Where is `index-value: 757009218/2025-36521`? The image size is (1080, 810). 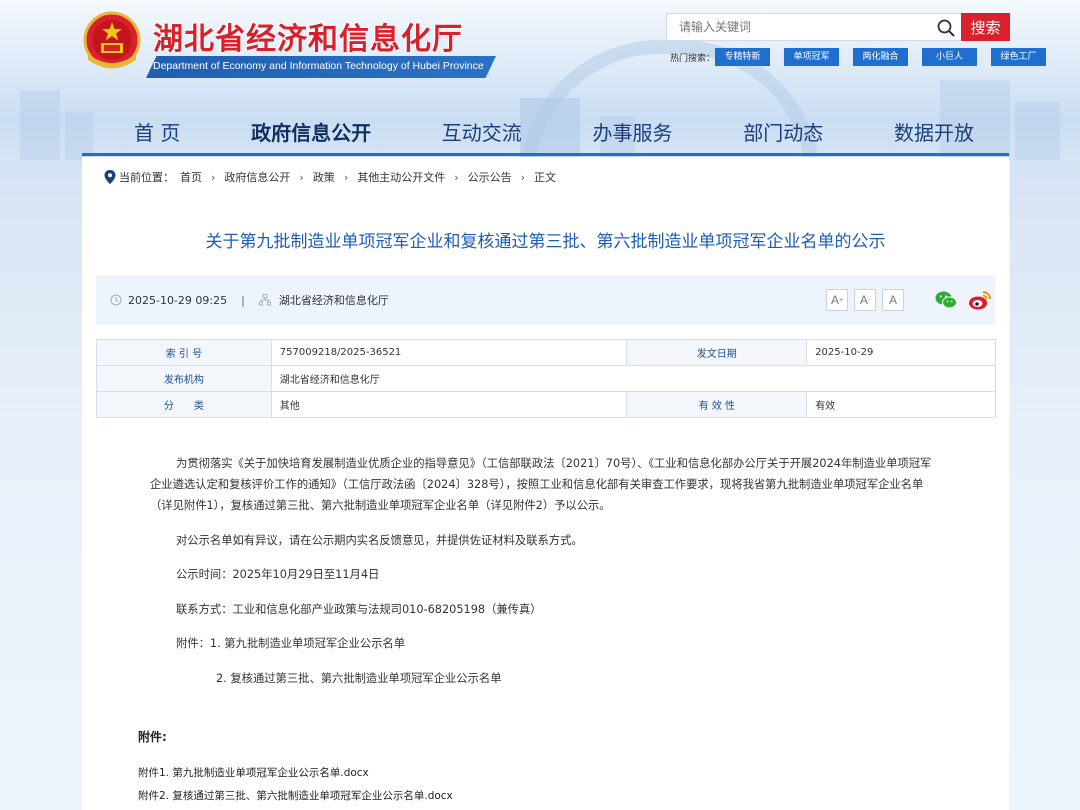 index-value: 757009218/2025-36521 is located at coordinates (449, 352).